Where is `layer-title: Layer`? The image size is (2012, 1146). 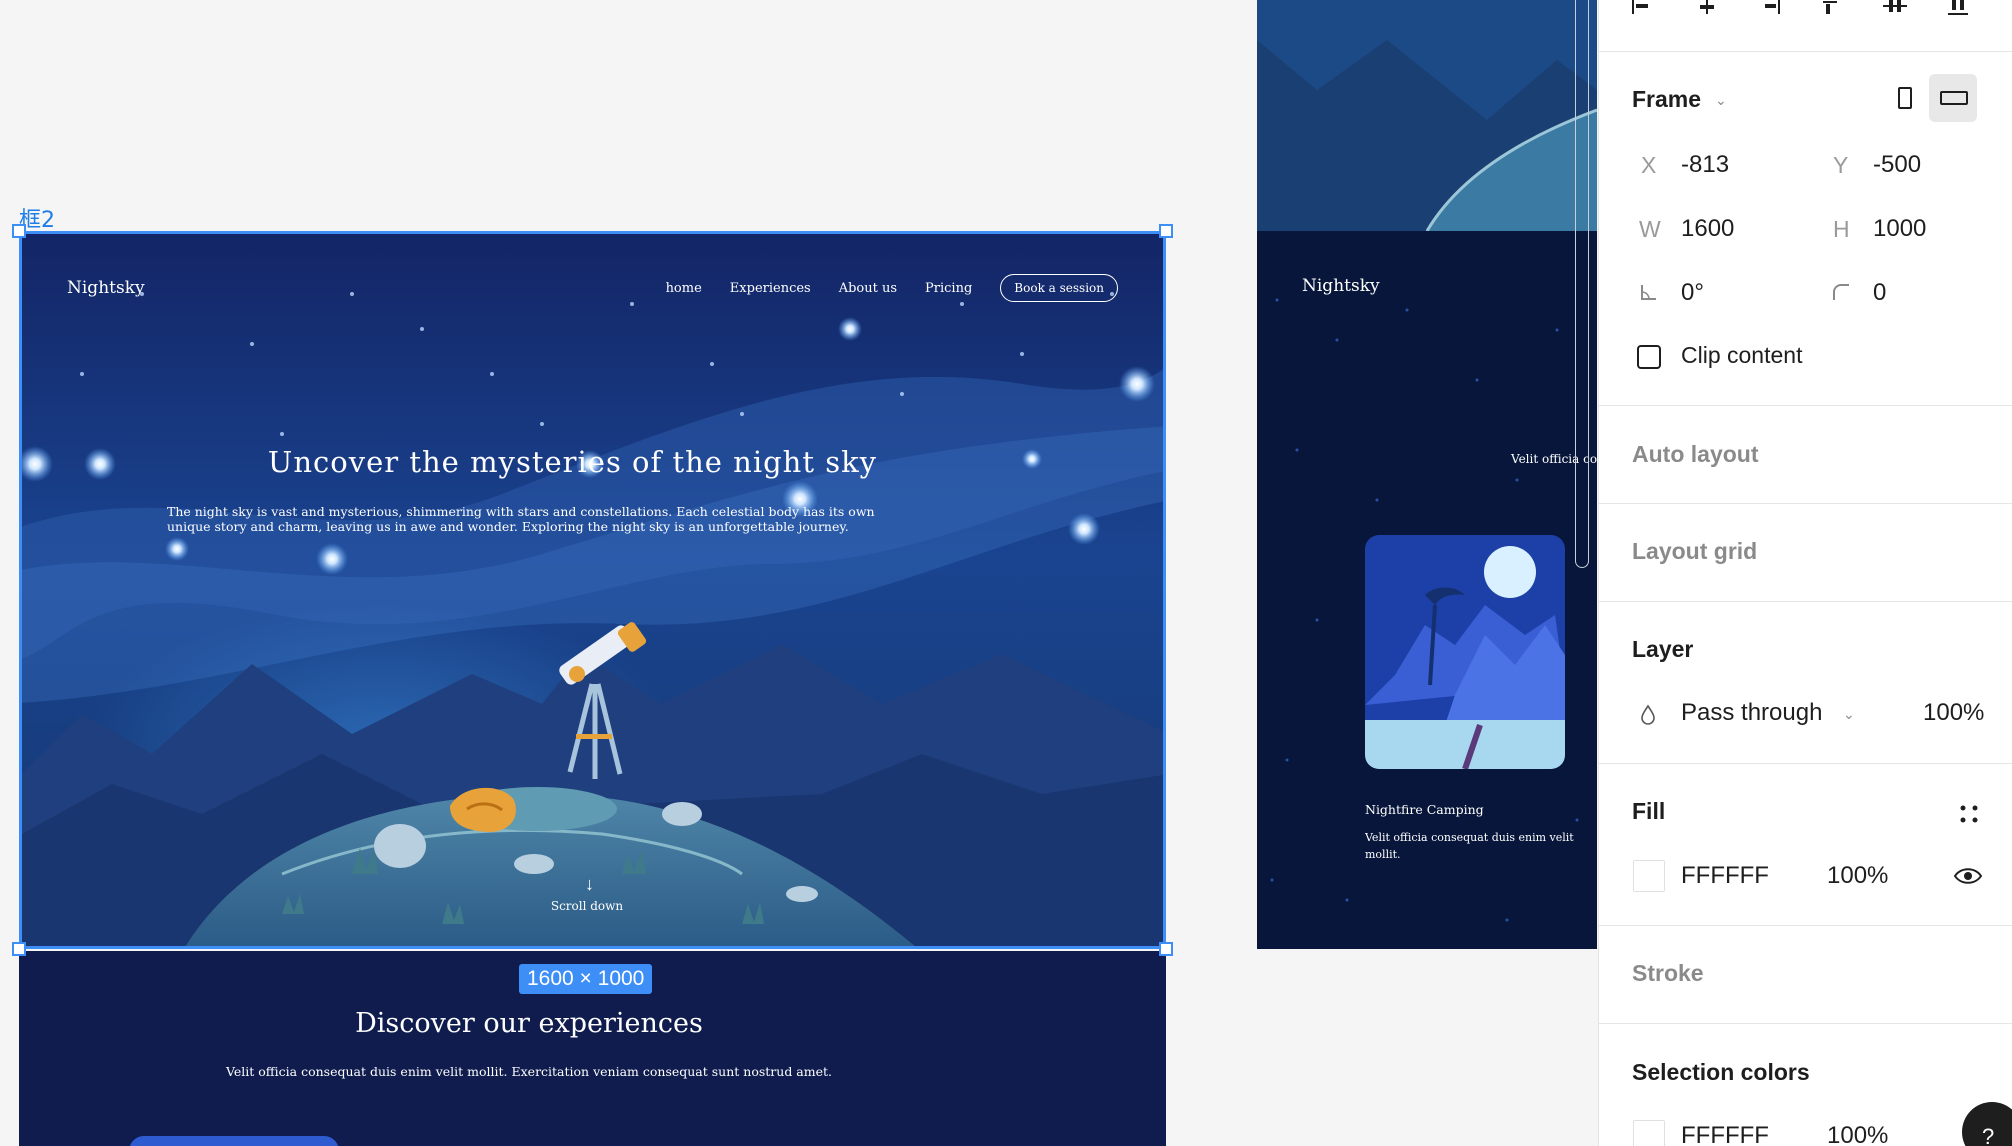 layer-title: Layer is located at coordinates (1663, 649).